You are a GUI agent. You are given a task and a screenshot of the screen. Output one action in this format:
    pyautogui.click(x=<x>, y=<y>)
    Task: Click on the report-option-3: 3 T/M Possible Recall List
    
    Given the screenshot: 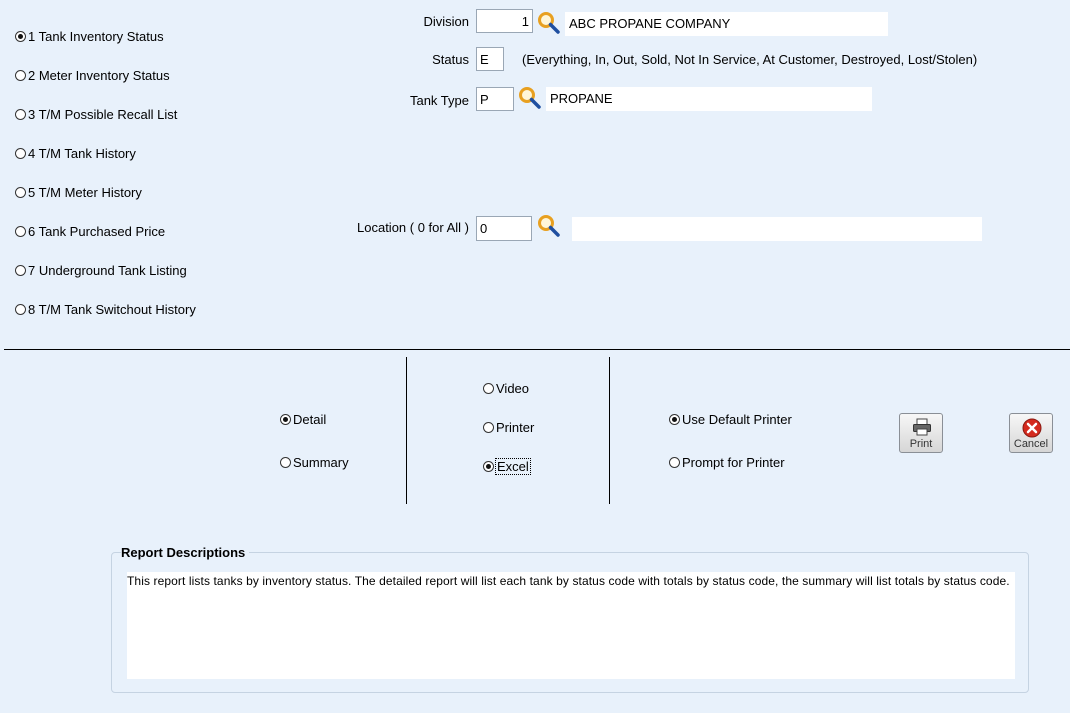 What is the action you would take?
    pyautogui.click(x=96, y=114)
    